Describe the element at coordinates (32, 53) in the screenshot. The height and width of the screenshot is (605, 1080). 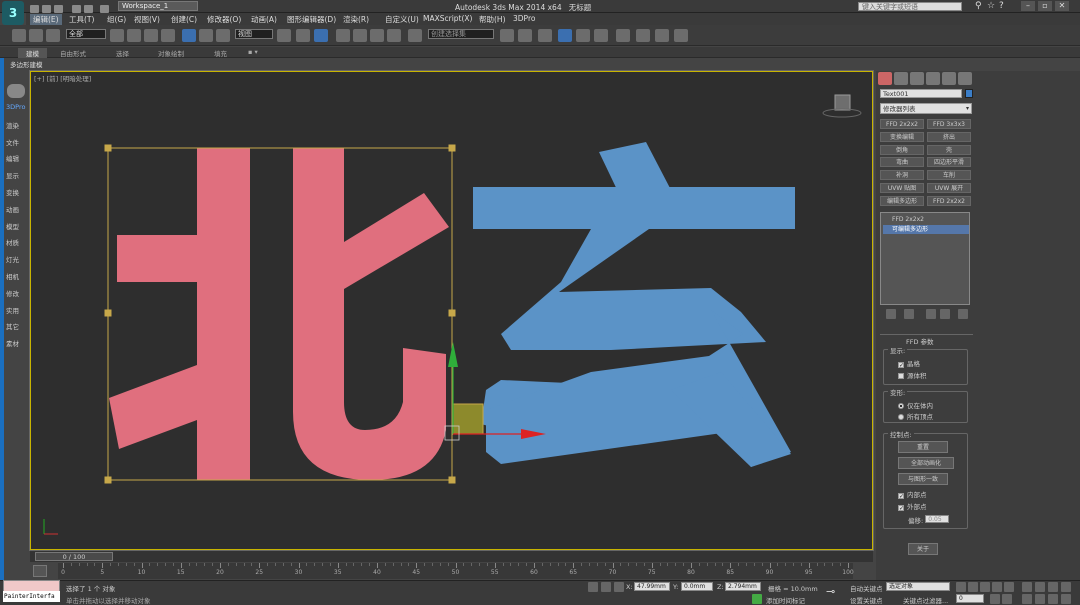
I see `ribbon-tab: 建模` at that location.